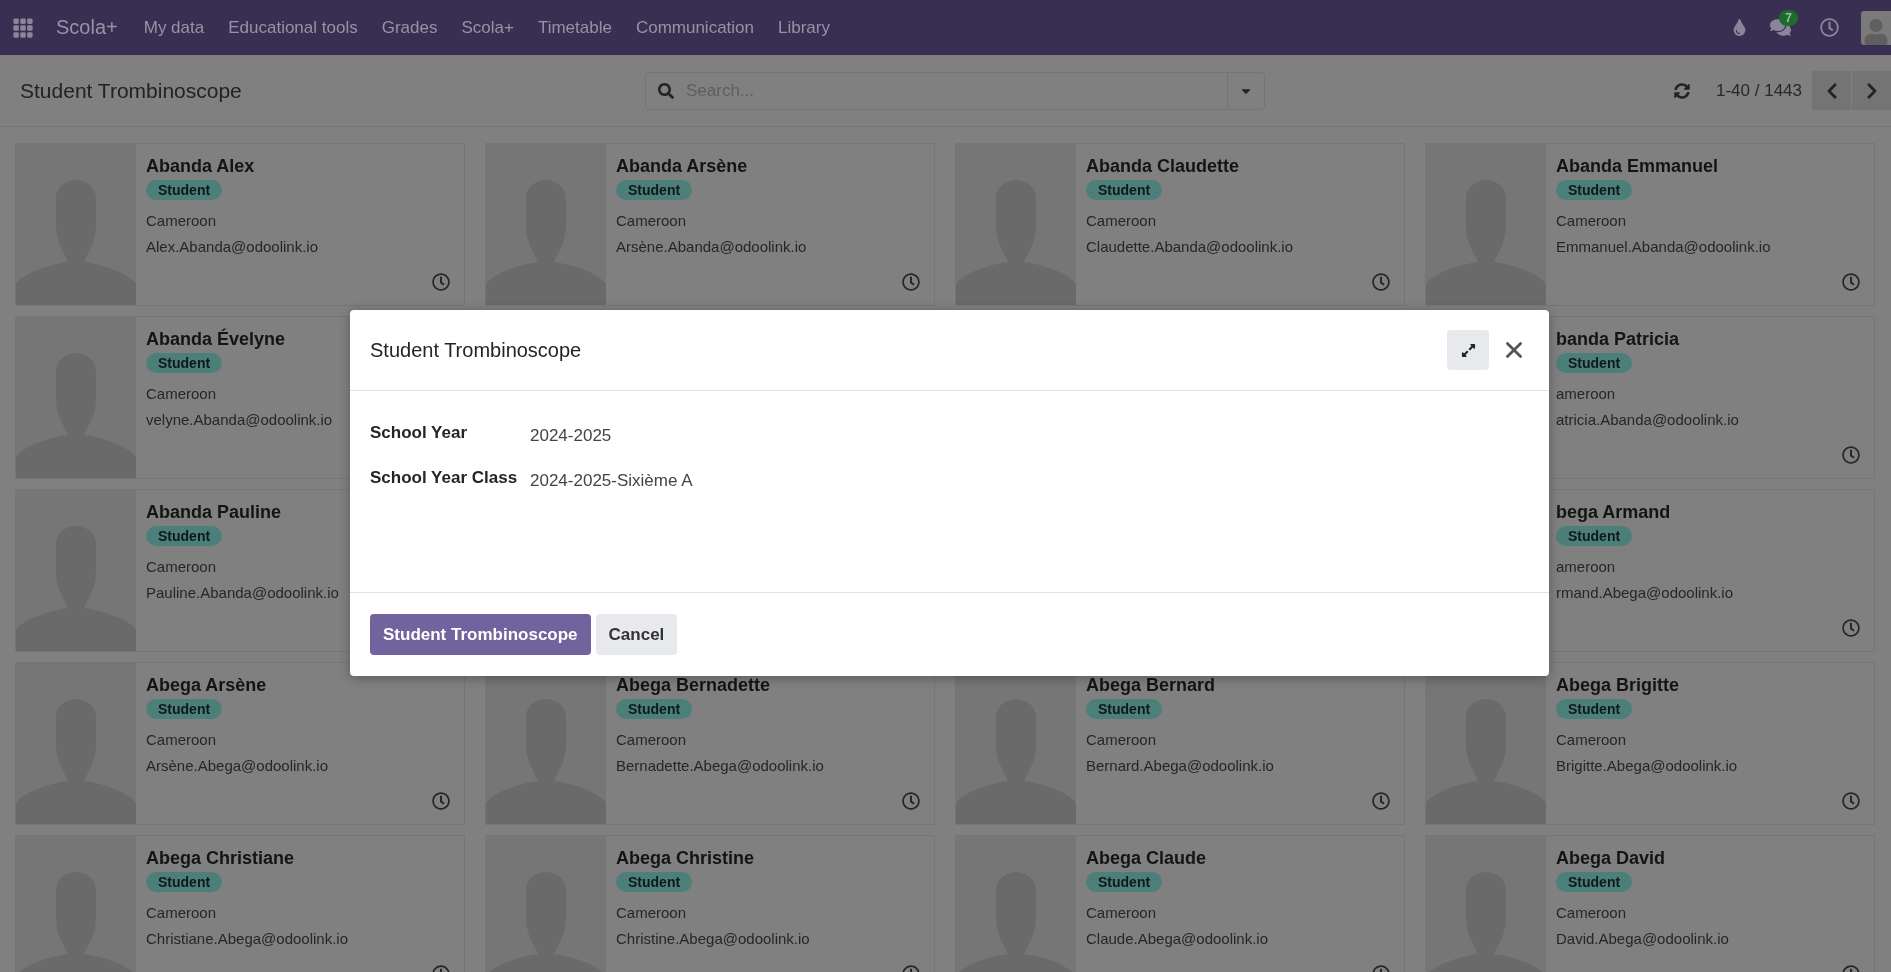  What do you see at coordinates (240, 224) in the screenshot?
I see `student-card: Abanda Alex Student Cameroon Alex.Abanda@odoolink.io` at bounding box center [240, 224].